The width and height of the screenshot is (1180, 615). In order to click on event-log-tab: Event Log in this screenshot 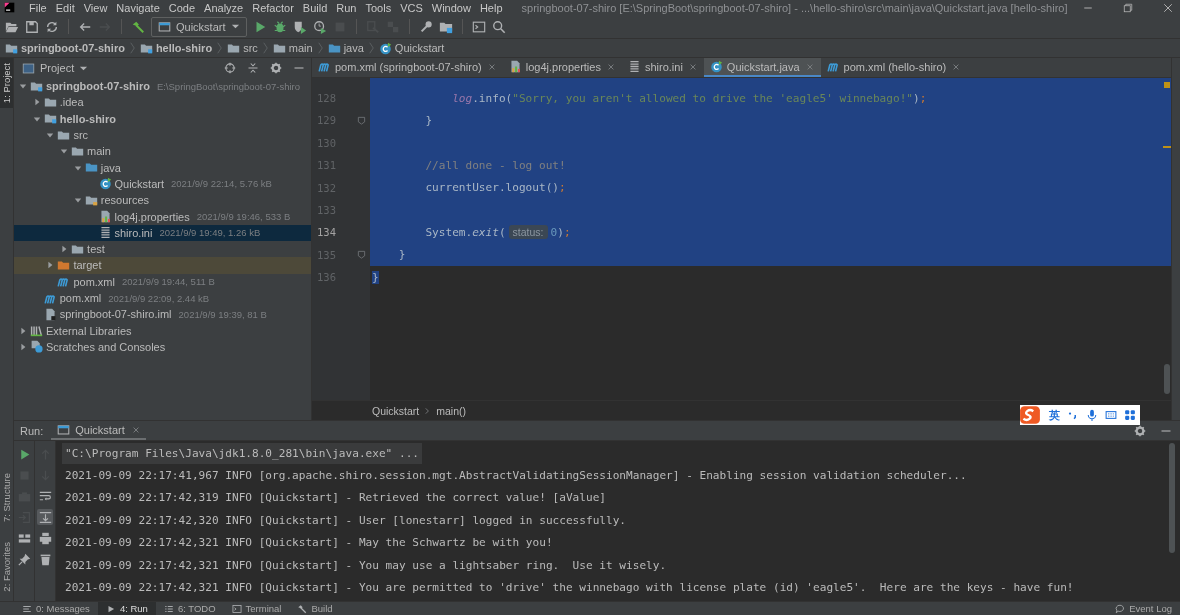, I will do `click(1143, 608)`.